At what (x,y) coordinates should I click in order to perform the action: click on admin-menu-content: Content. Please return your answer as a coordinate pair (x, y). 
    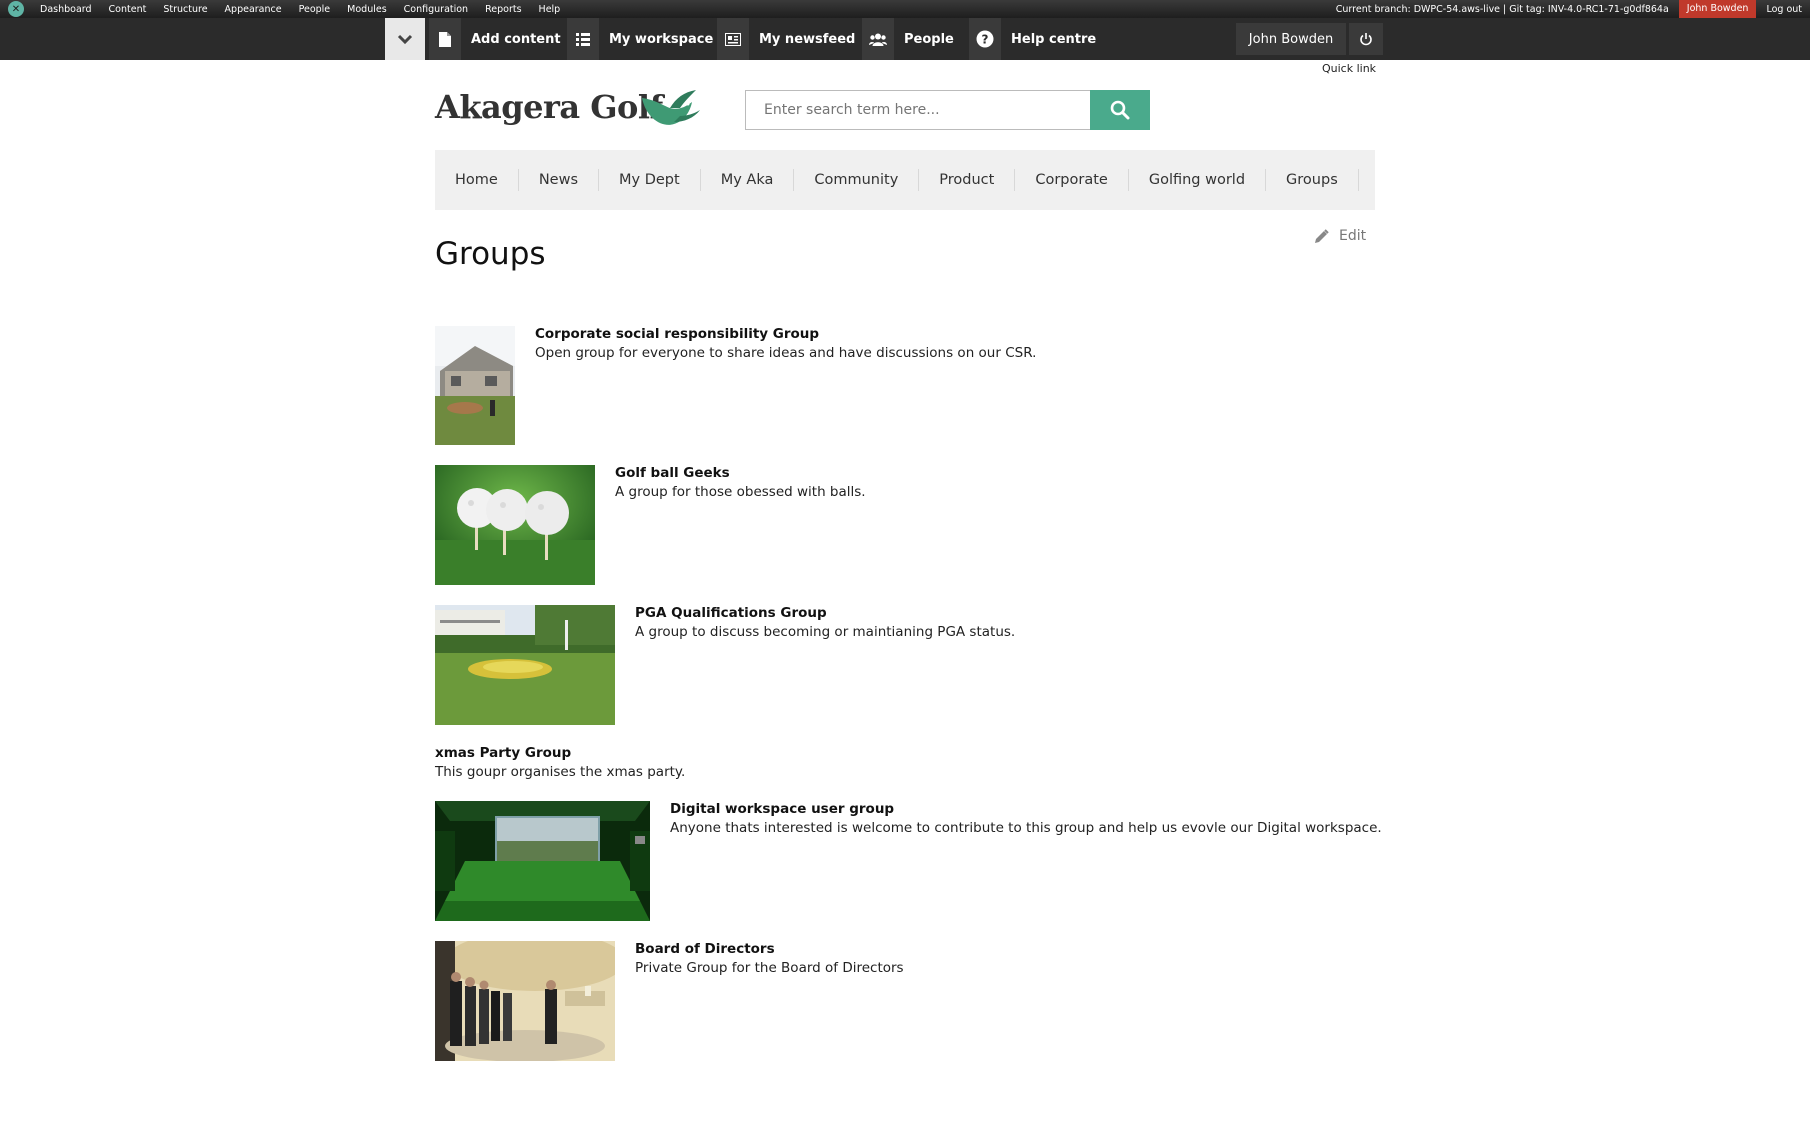
    Looking at the image, I should click on (128, 9).